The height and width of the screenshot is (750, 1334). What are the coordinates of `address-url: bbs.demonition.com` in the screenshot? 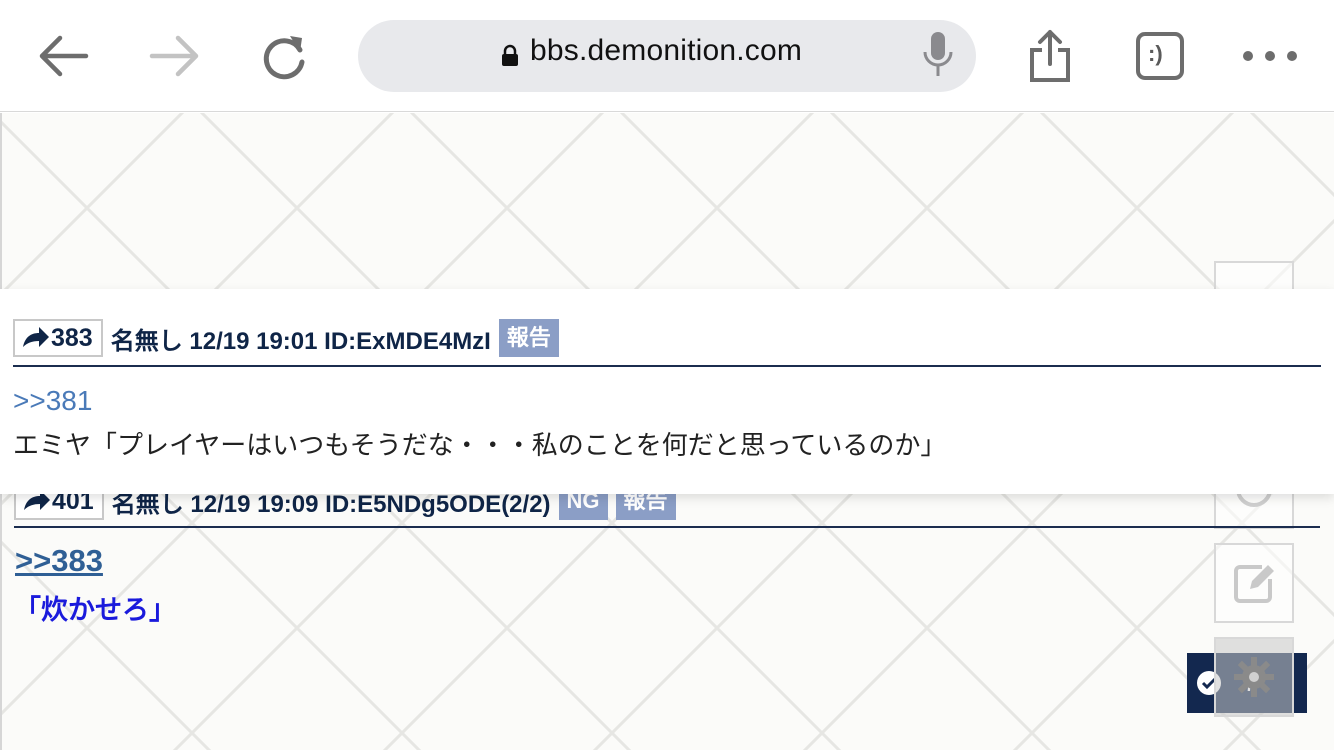 It's located at (666, 51).